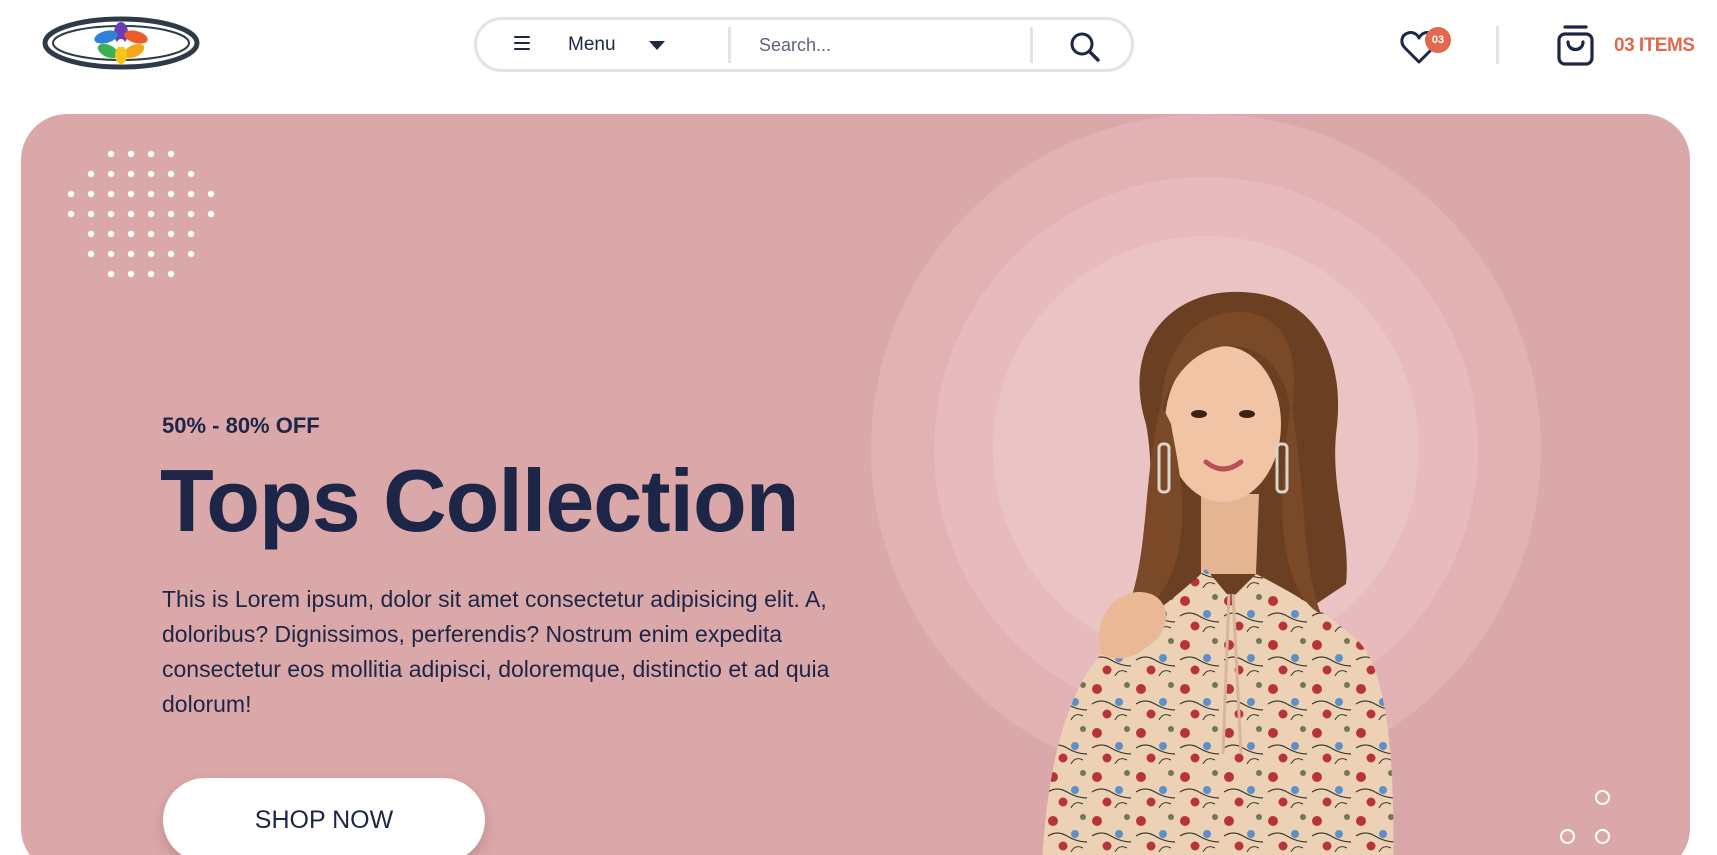  I want to click on flower-eye-logo-icon, so click(121, 43).